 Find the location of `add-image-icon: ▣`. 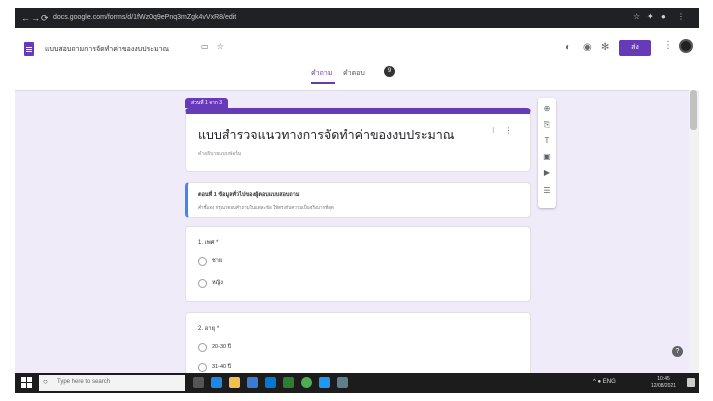

add-image-icon: ▣ is located at coordinates (547, 157).